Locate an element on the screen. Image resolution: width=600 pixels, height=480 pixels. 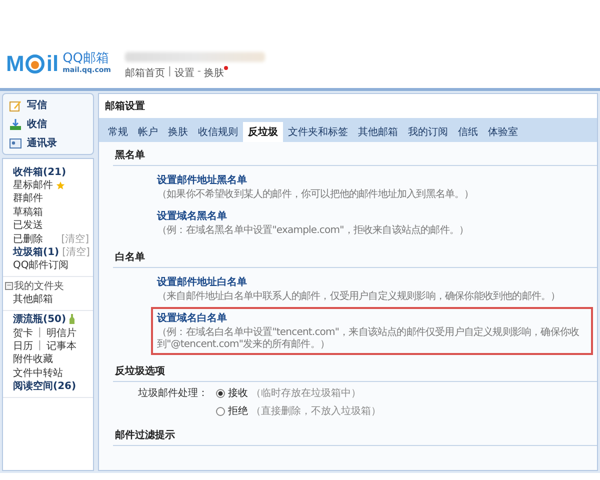
setting-description: （例：在域名白名单中设置"tencent.com"，来自该站点的邮件仅受用户自定义规则影响，确保你收到"@tencent.com"发来的所有邮件。） is located at coordinates (368, 339).